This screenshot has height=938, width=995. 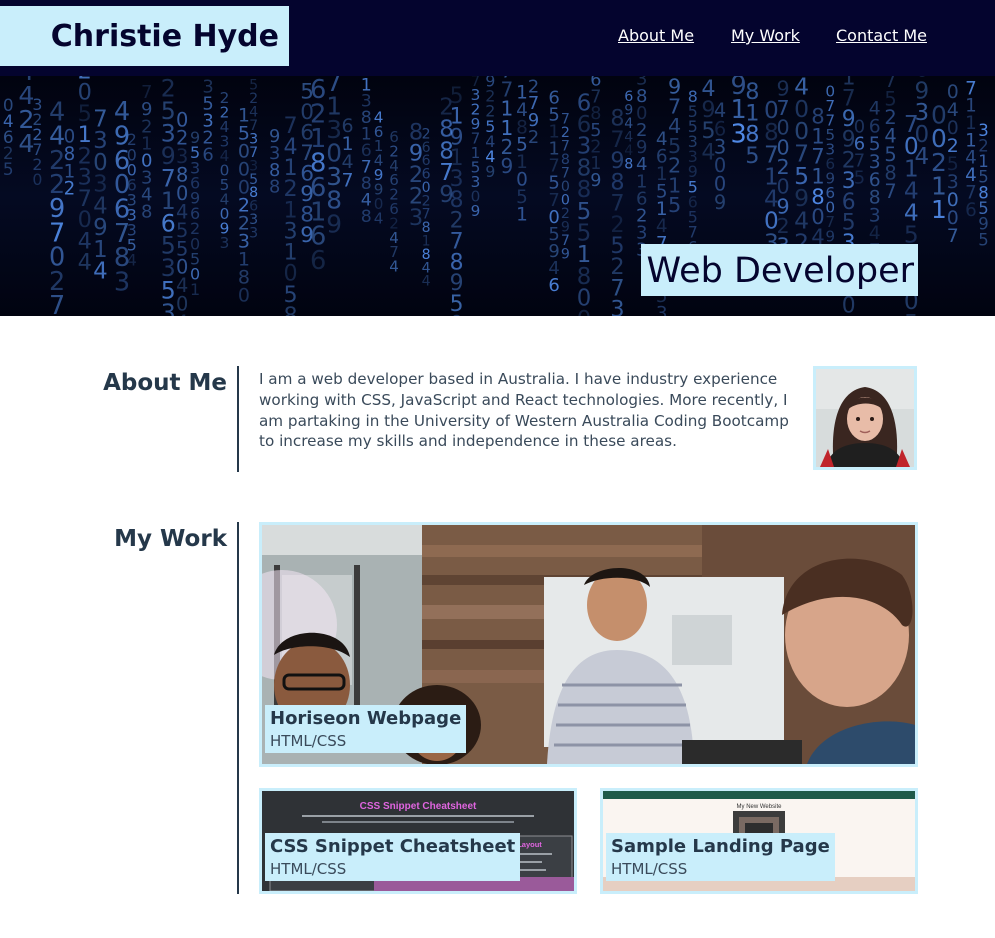 I want to click on project-label-landing-page: Sample Landing Page HTML/CSS, so click(x=720, y=857).